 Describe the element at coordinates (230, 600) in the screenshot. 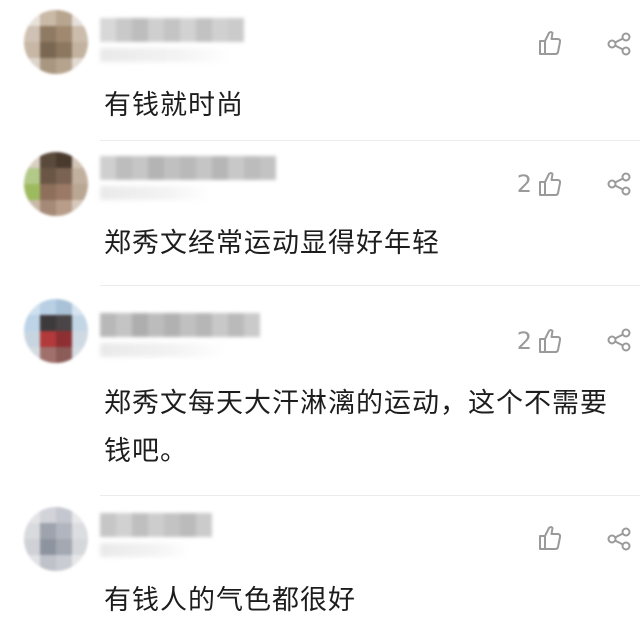

I see `comment-text: 有钱人的气色都很好` at that location.